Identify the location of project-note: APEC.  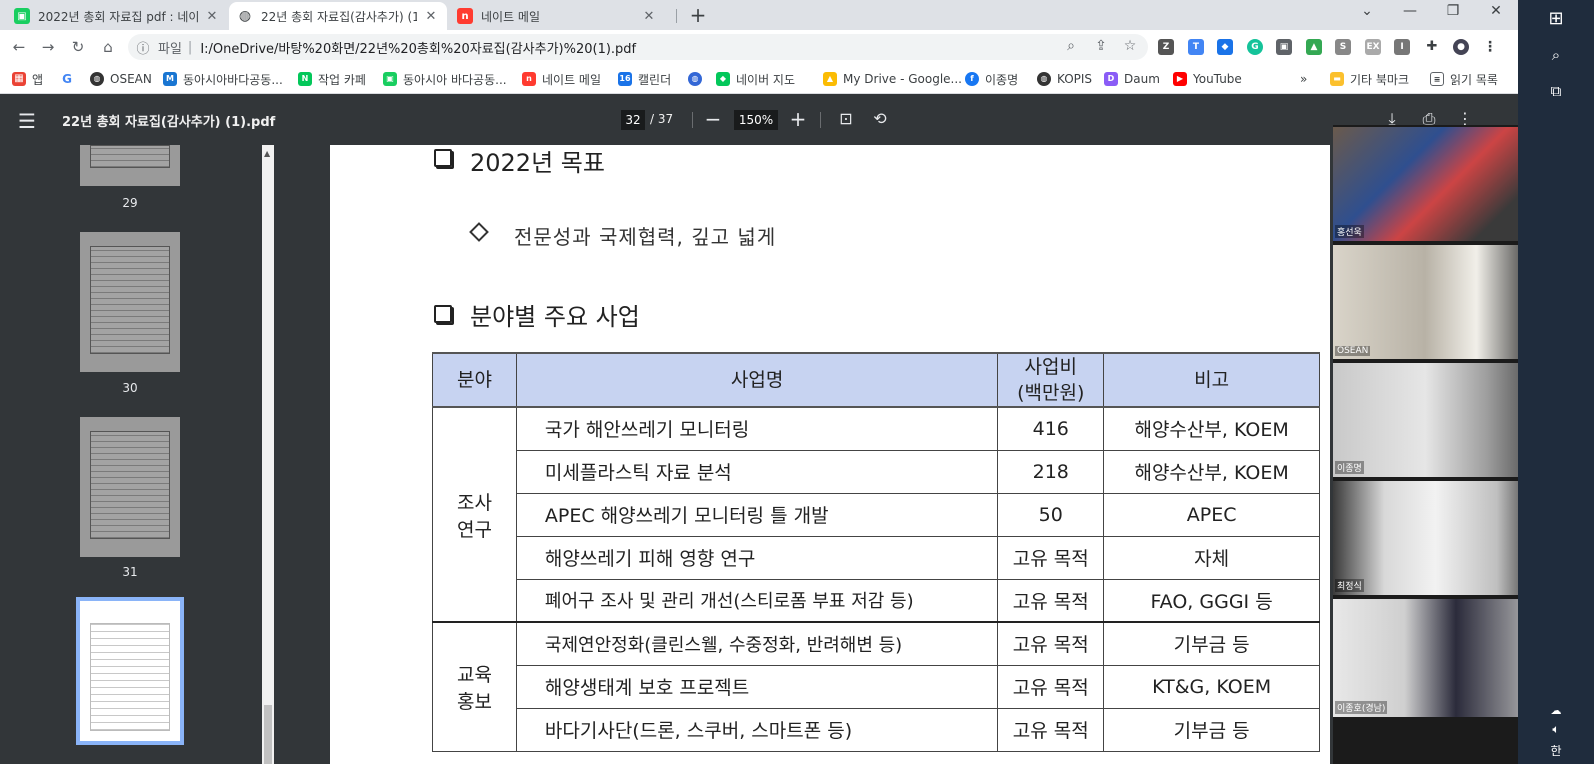
(1211, 514).